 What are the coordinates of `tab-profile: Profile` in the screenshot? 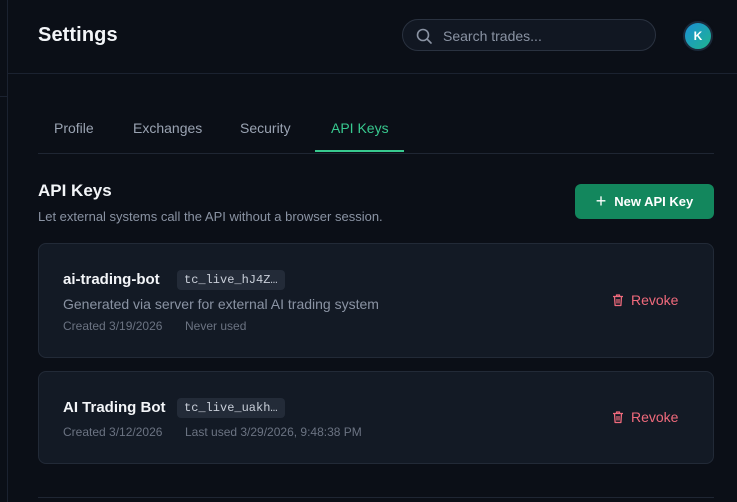 It's located at (74, 128).